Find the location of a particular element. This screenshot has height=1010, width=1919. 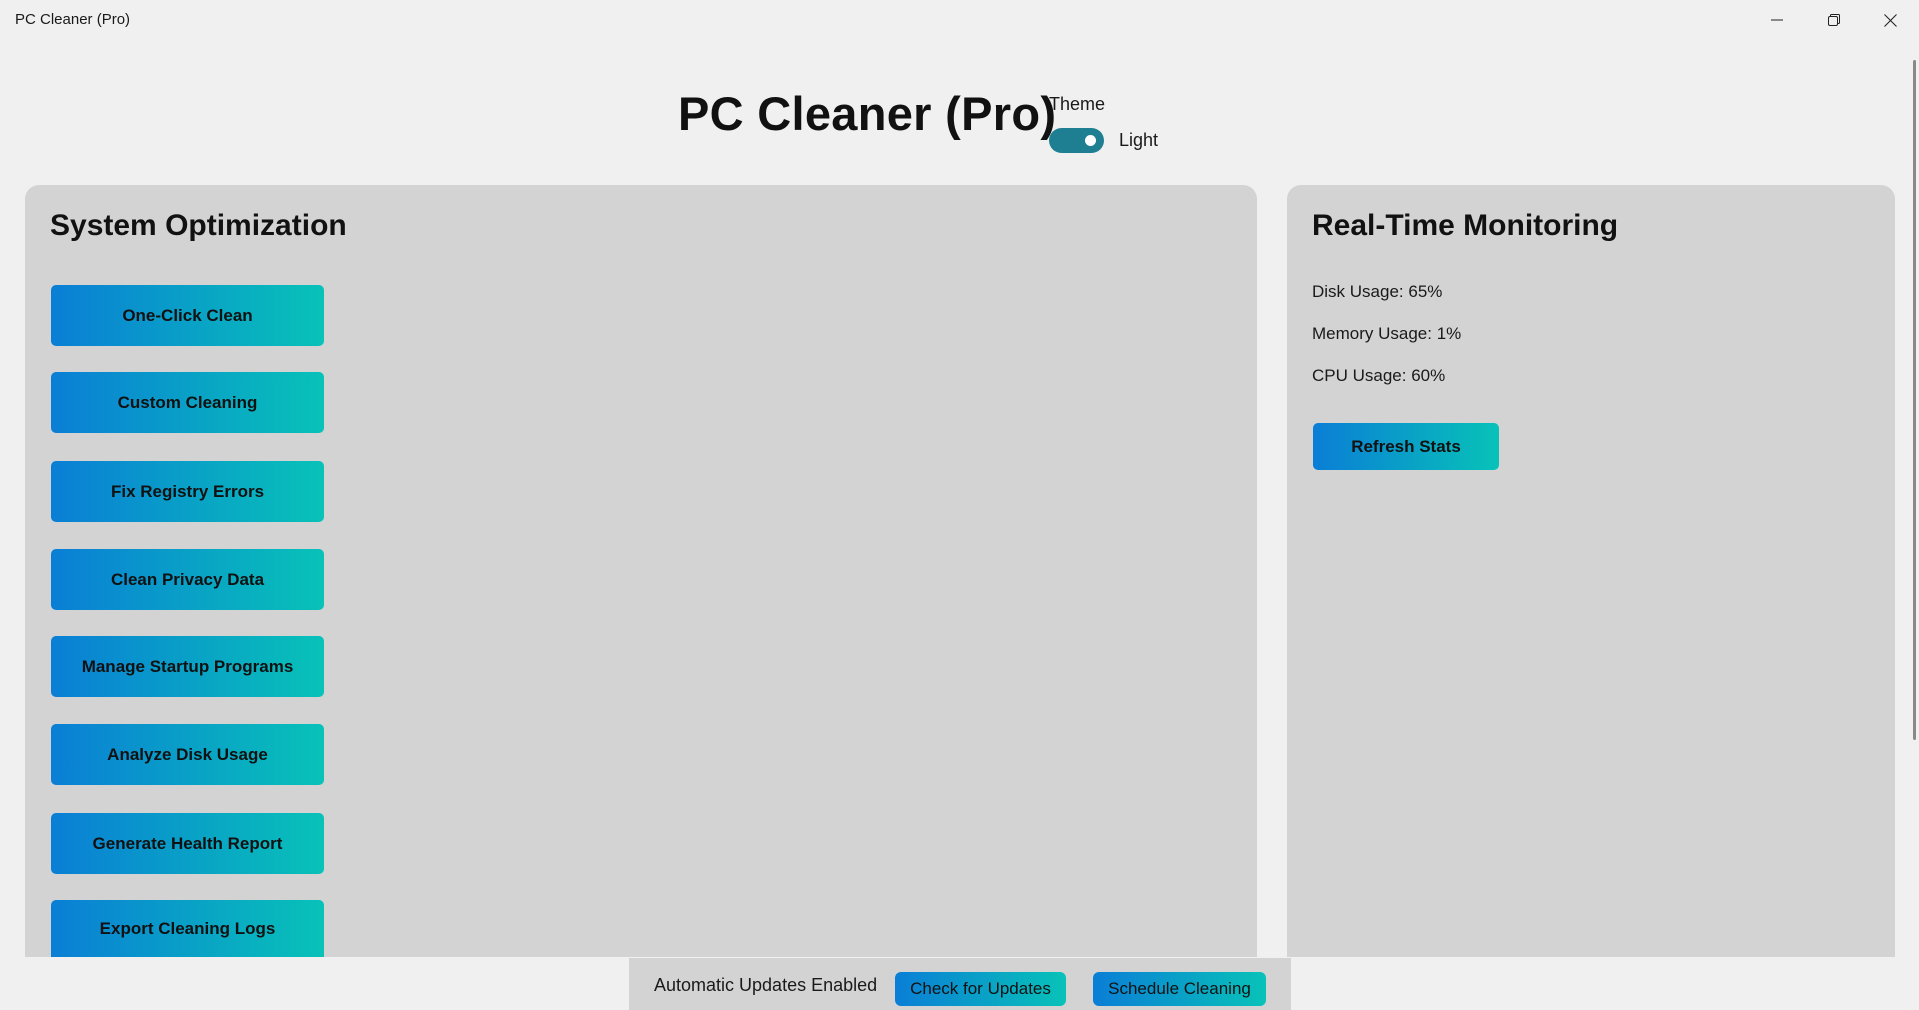

schedule-cleaning-button: Schedule Cleaning is located at coordinates (1179, 989).